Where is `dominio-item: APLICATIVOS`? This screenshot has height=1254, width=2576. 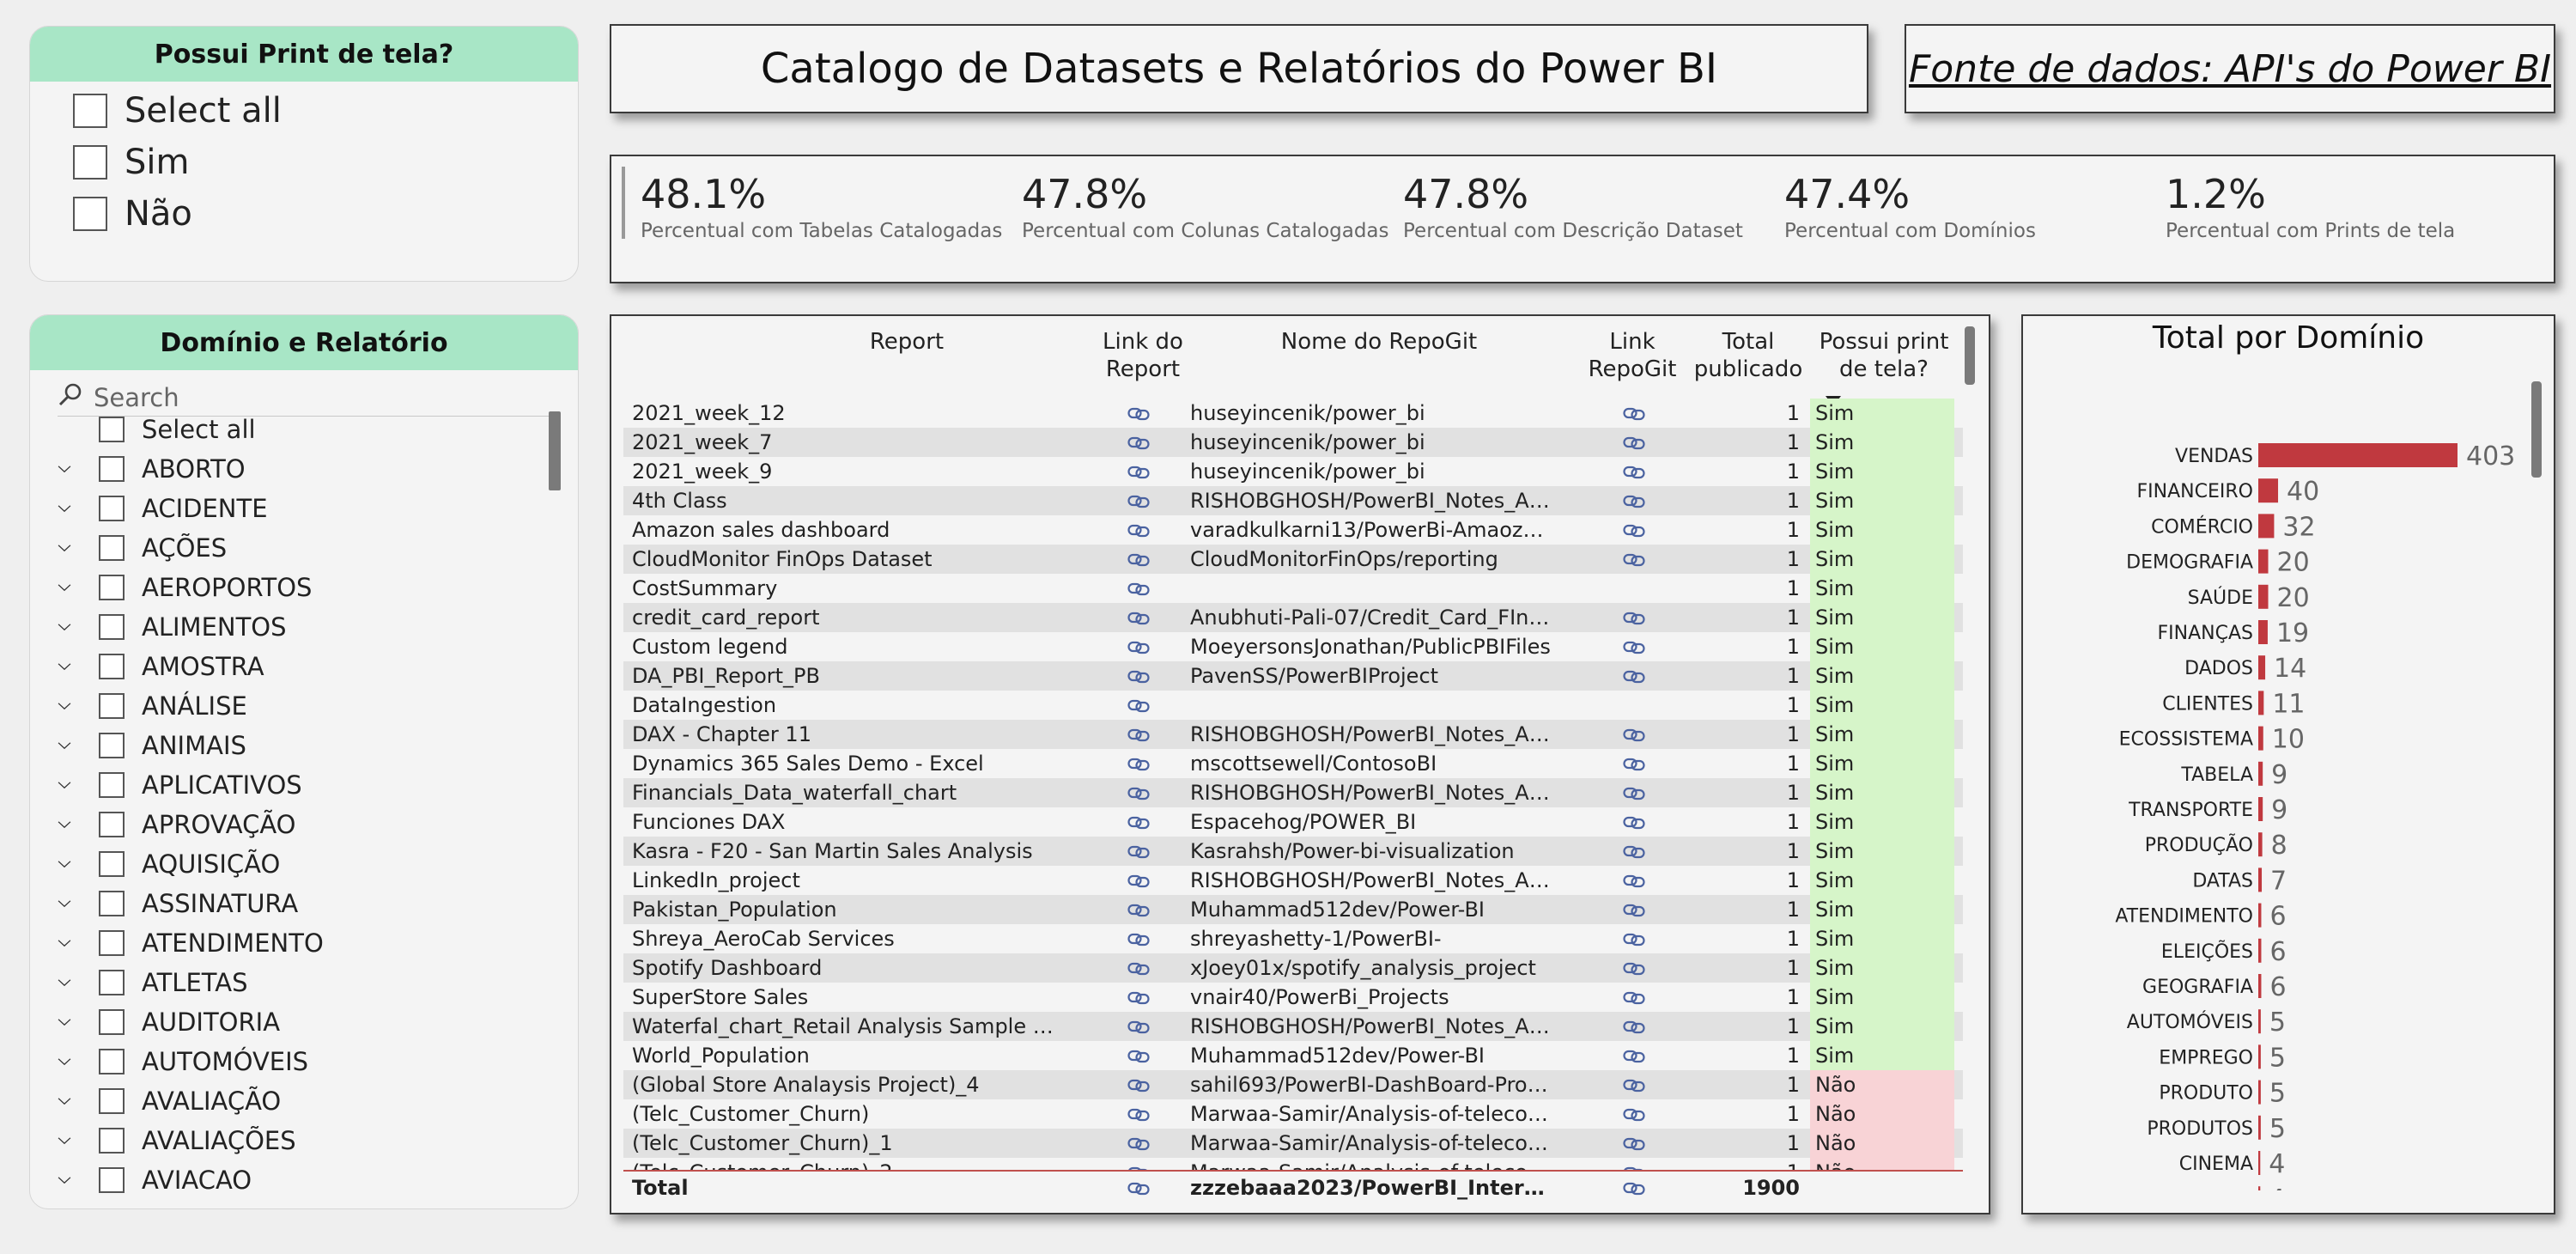 dominio-item: APLICATIVOS is located at coordinates (304, 785).